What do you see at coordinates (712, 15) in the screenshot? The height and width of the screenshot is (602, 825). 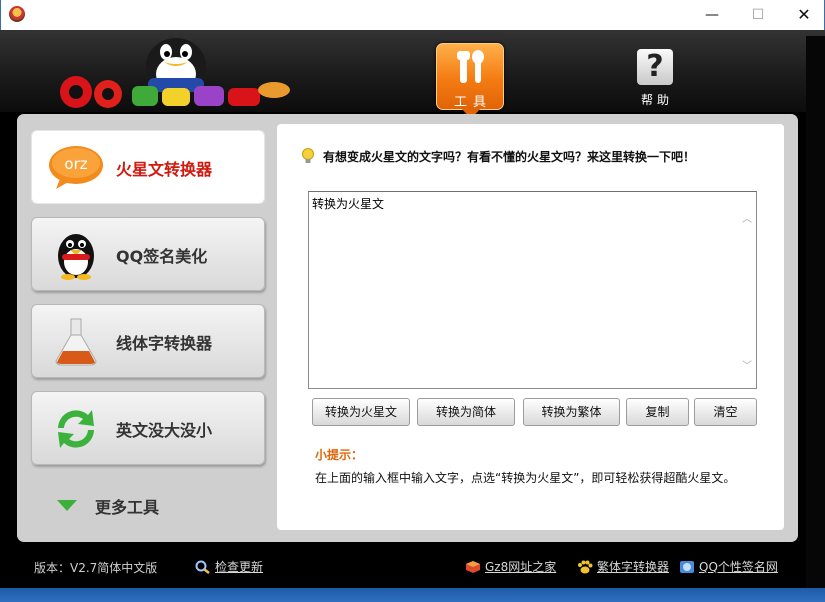 I see `minimize-button: —` at bounding box center [712, 15].